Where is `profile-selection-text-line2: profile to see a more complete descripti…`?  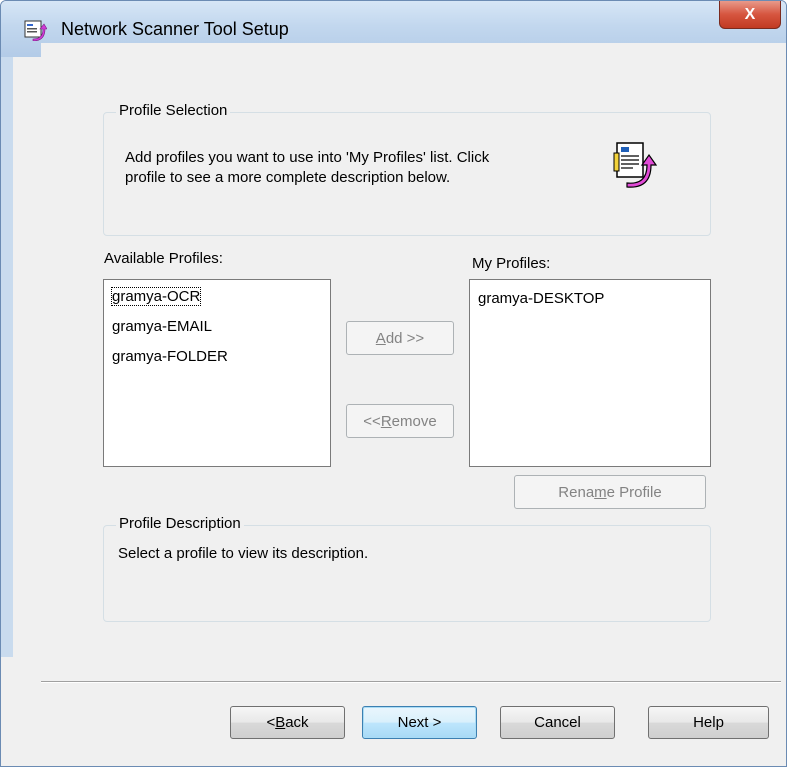
profile-selection-text-line2: profile to see a more complete descripti… is located at coordinates (288, 177).